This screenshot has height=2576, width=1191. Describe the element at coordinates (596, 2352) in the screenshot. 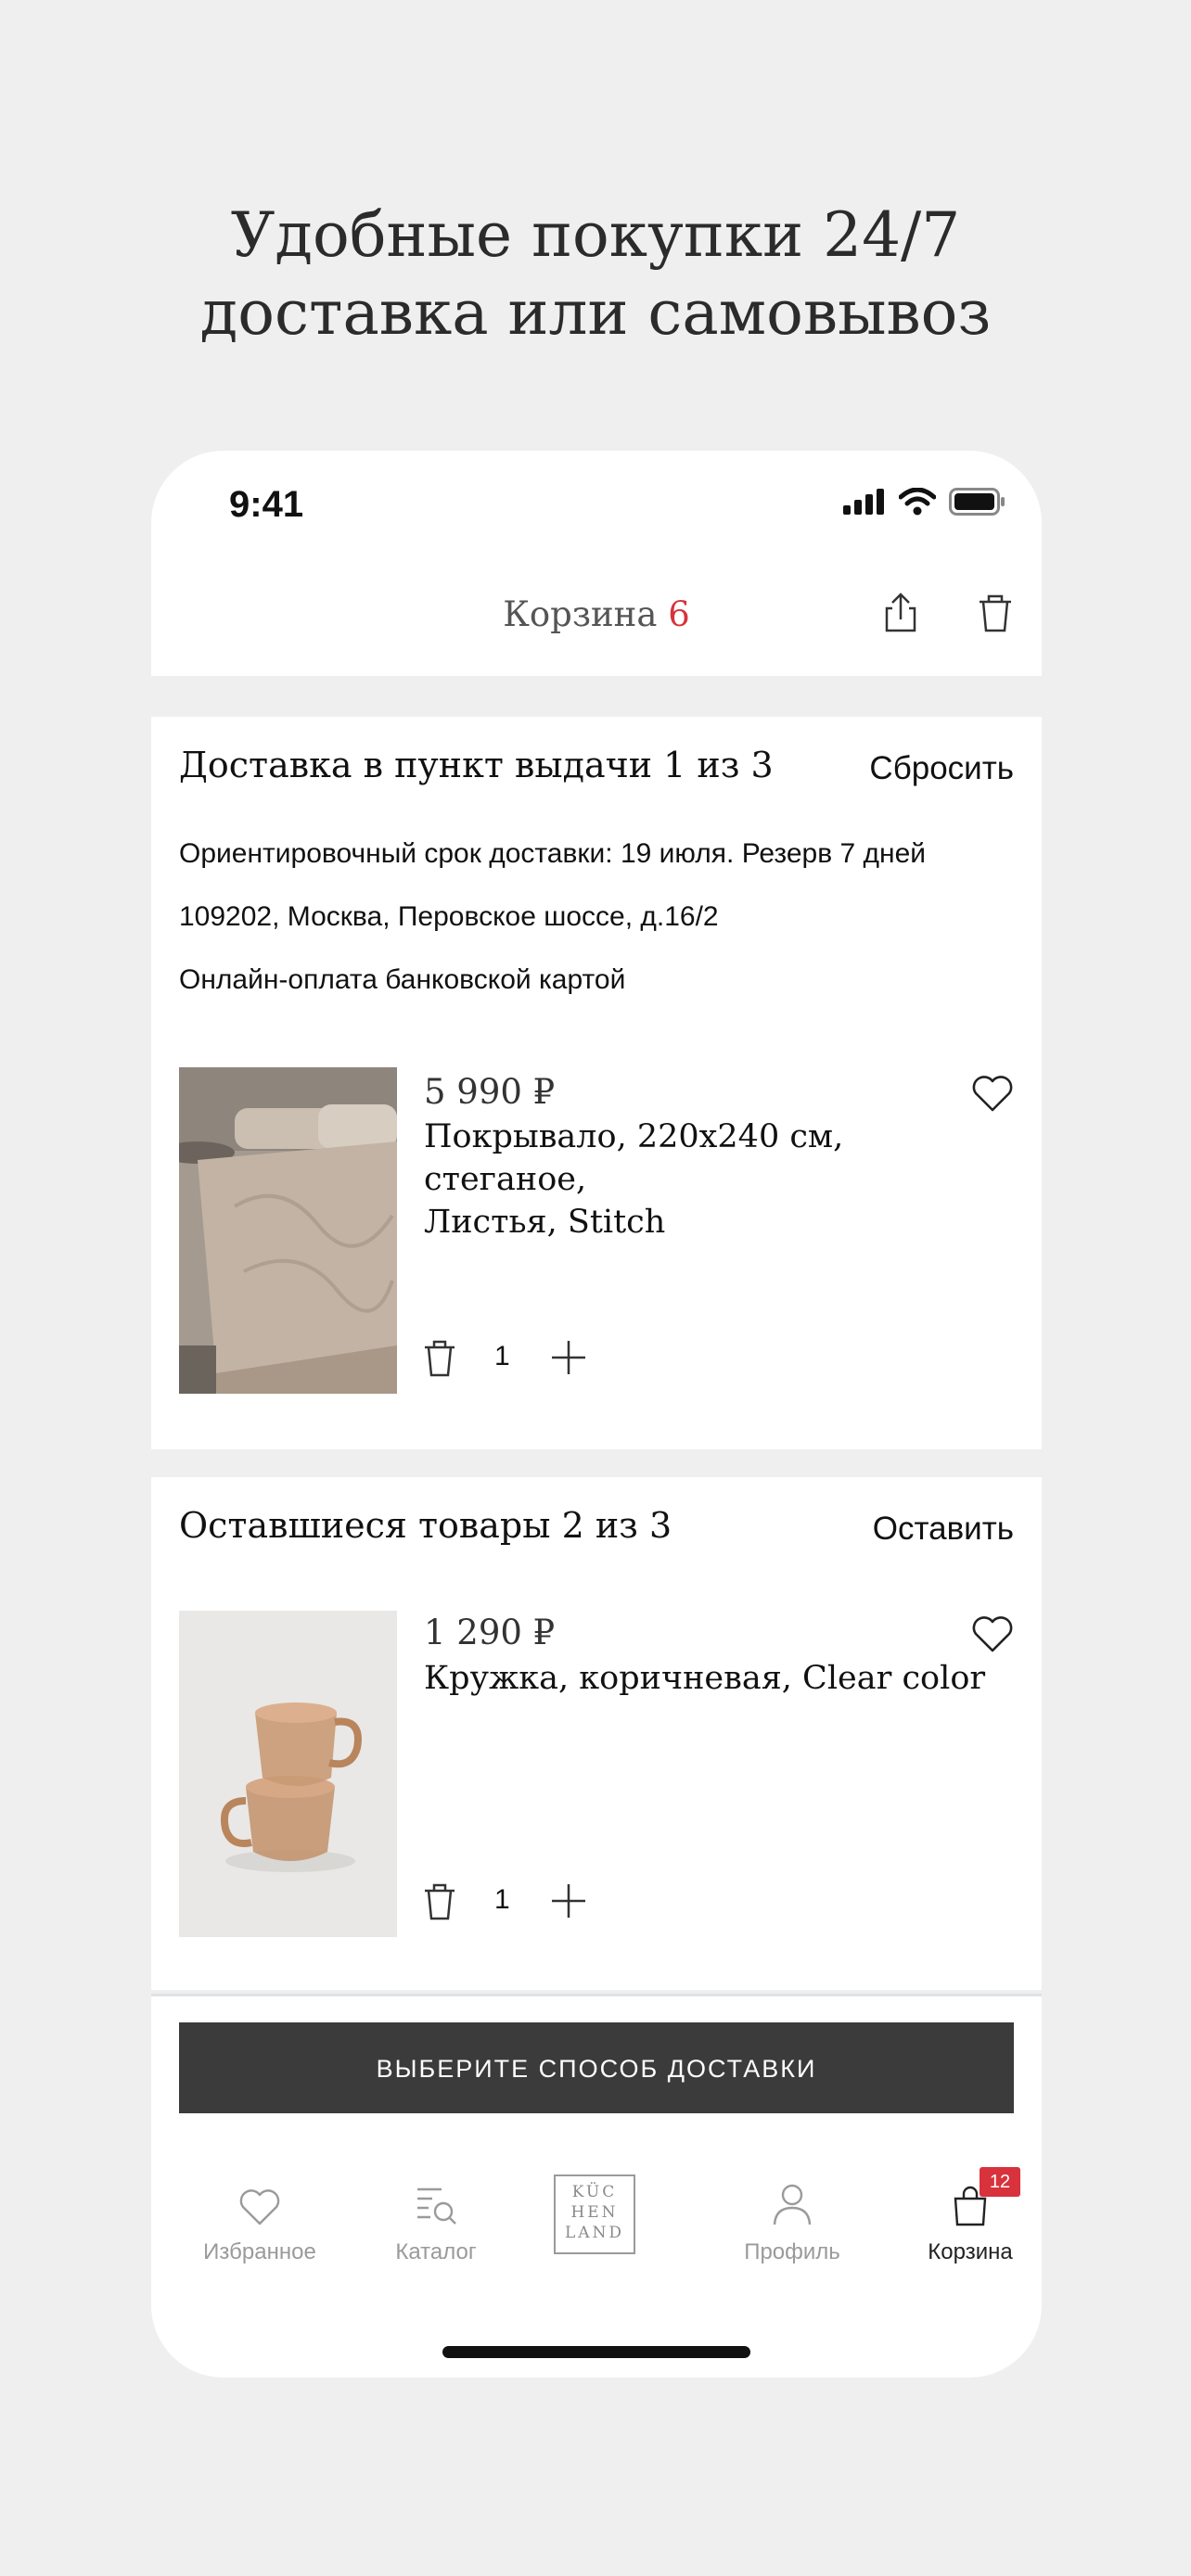

I see `home-indicator` at that location.